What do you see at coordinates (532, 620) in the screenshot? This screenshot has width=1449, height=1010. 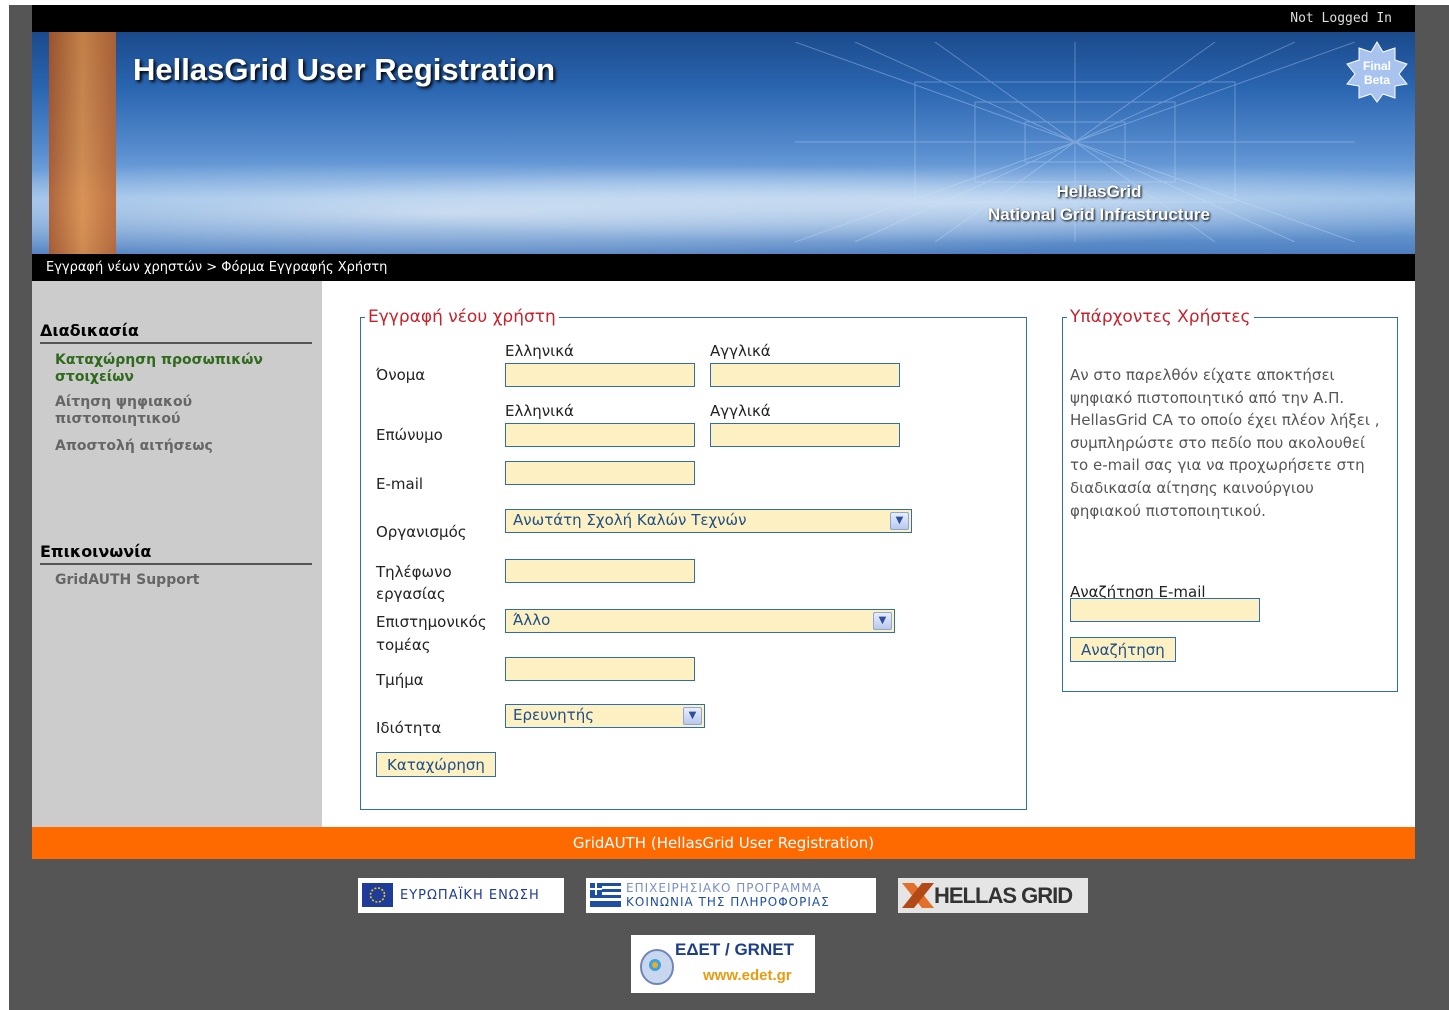 I see `scientific-field-value: Άλλο` at bounding box center [532, 620].